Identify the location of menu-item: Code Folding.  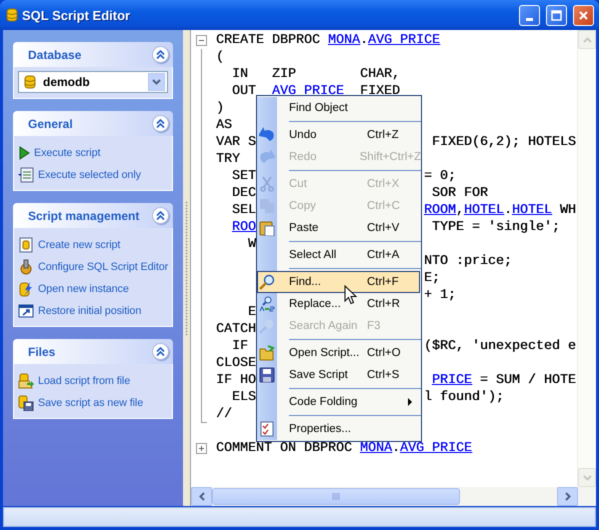
(339, 402).